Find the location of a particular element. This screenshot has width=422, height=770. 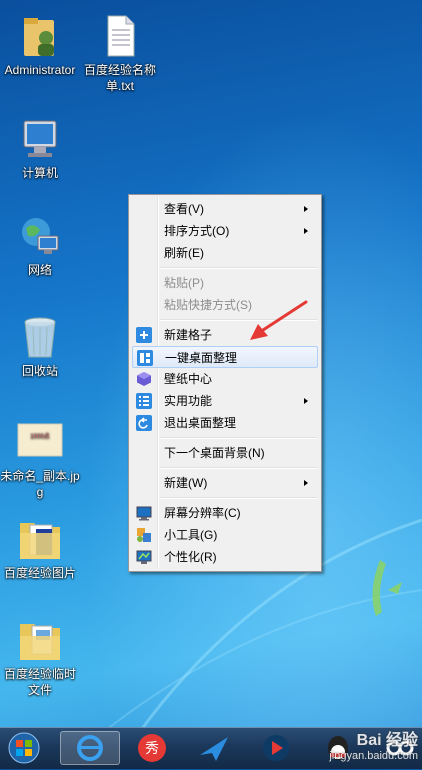

menu-item-next-background: 下一个桌面背景(N) is located at coordinates (225, 453).